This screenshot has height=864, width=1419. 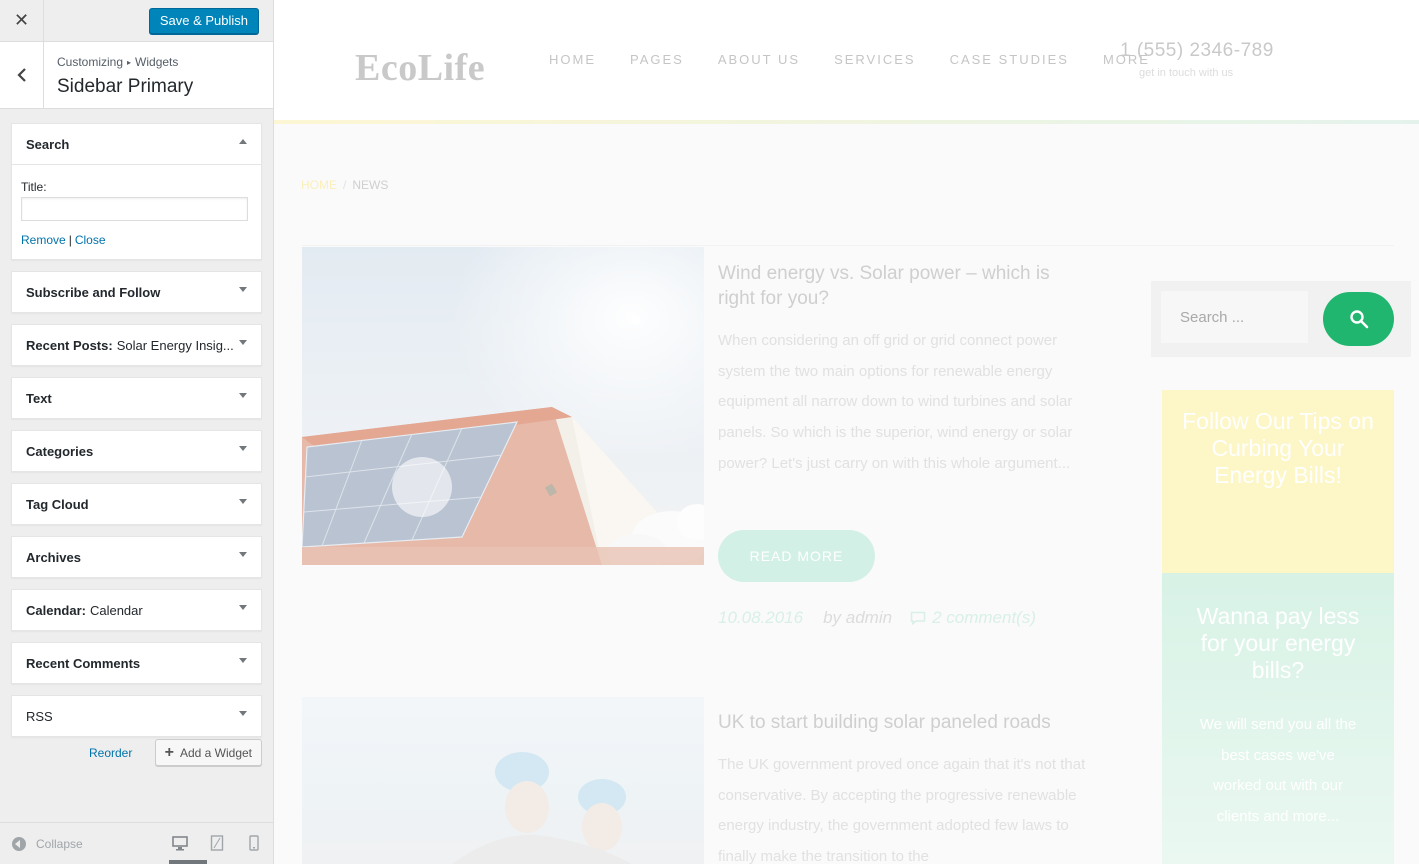 What do you see at coordinates (136, 144) in the screenshot?
I see `widget-header: Search` at bounding box center [136, 144].